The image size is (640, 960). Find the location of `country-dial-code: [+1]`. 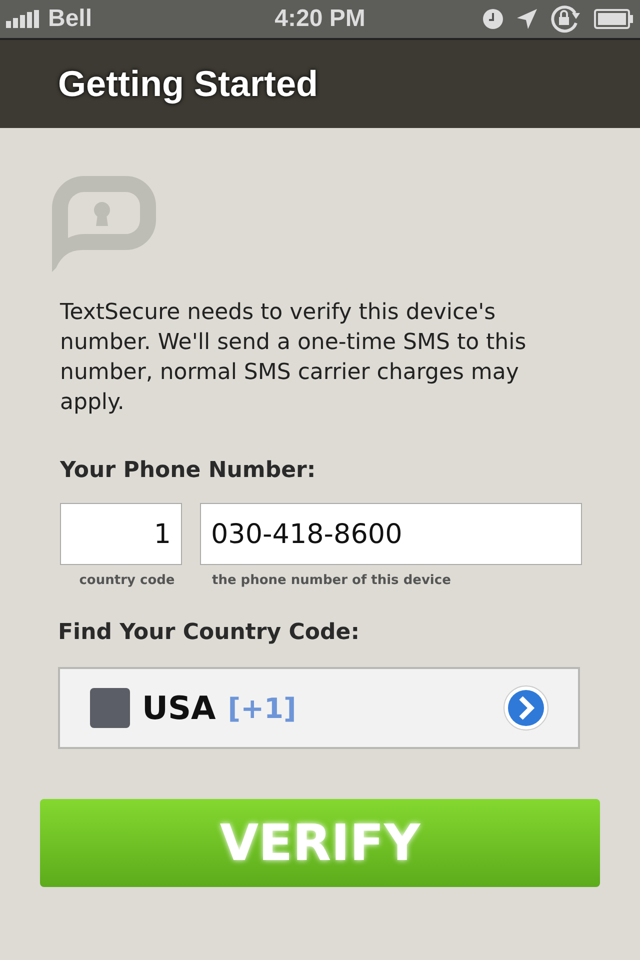

country-dial-code: [+1] is located at coordinates (262, 708).